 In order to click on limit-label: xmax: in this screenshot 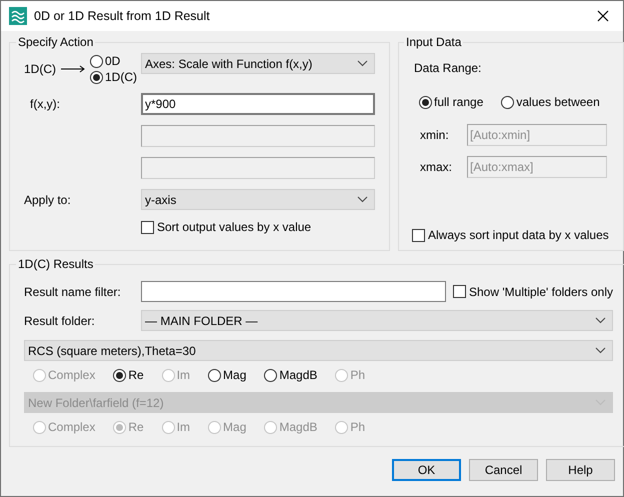, I will do `click(436, 167)`.